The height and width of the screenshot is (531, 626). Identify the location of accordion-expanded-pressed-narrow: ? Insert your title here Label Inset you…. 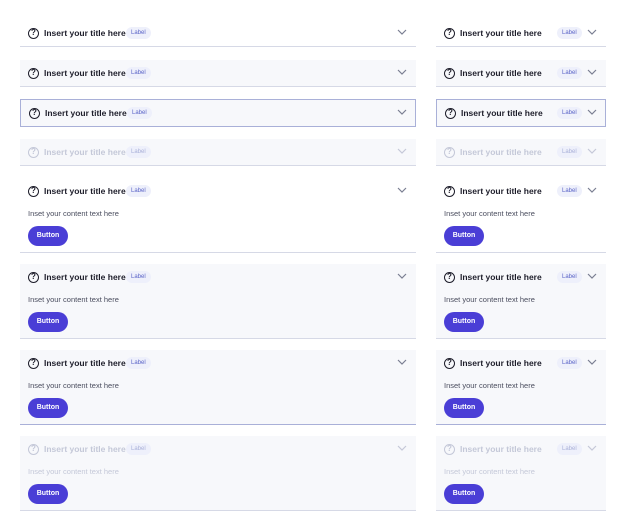
(521, 387).